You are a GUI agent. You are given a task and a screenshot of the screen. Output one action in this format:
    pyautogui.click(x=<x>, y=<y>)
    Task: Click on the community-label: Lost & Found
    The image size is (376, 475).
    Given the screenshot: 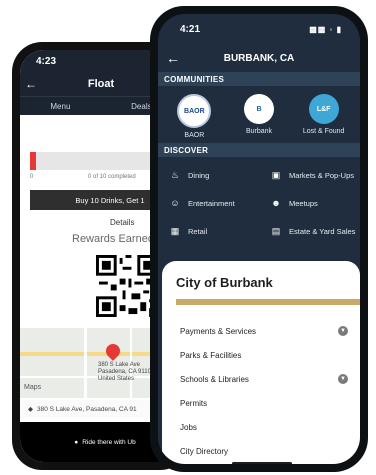 What is the action you would take?
    pyautogui.click(x=323, y=131)
    